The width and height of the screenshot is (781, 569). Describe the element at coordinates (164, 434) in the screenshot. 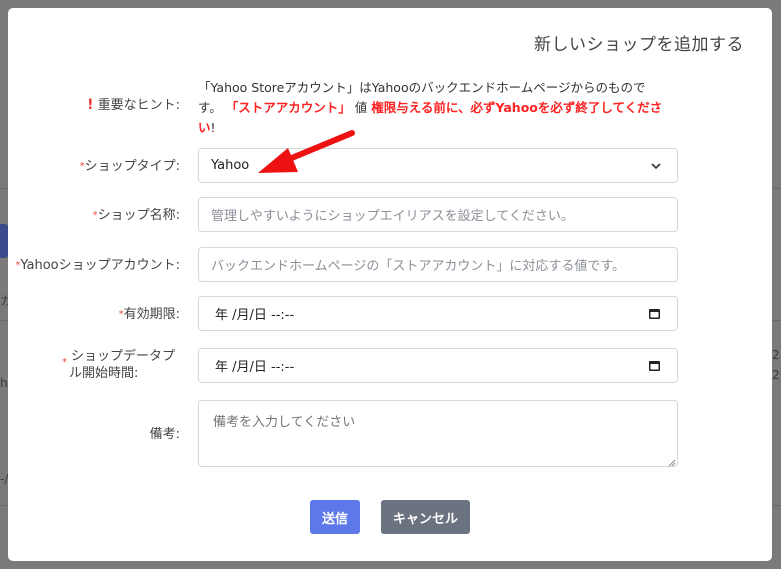

I see `remarks-label: 備考:` at that location.